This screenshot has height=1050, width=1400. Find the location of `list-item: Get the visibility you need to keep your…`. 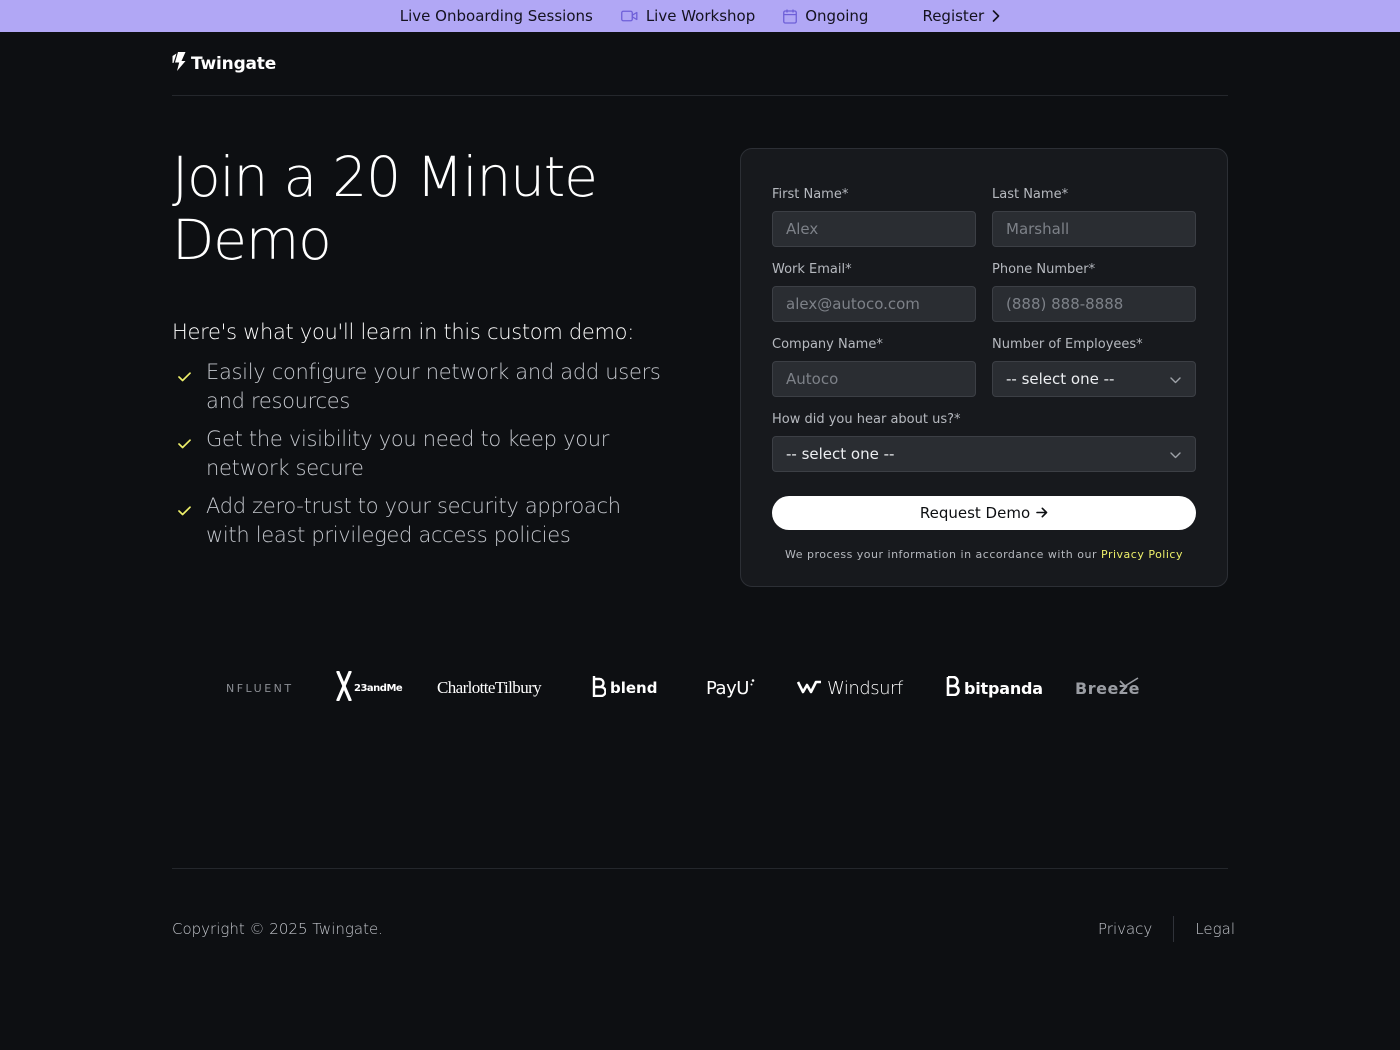

list-item: Get the visibility you need to keep your… is located at coordinates (417, 453).